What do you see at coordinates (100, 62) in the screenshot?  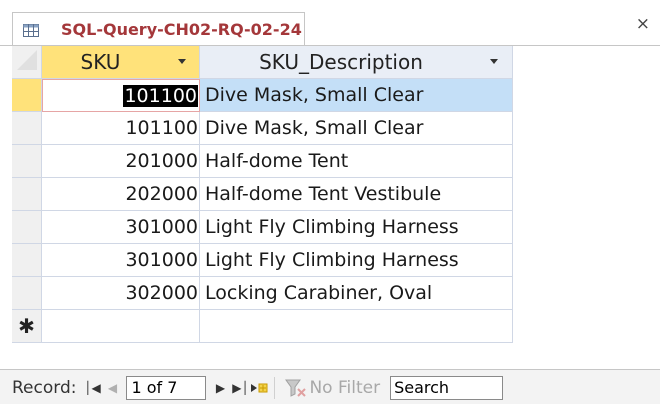 I see `column-header-label: SKU` at bounding box center [100, 62].